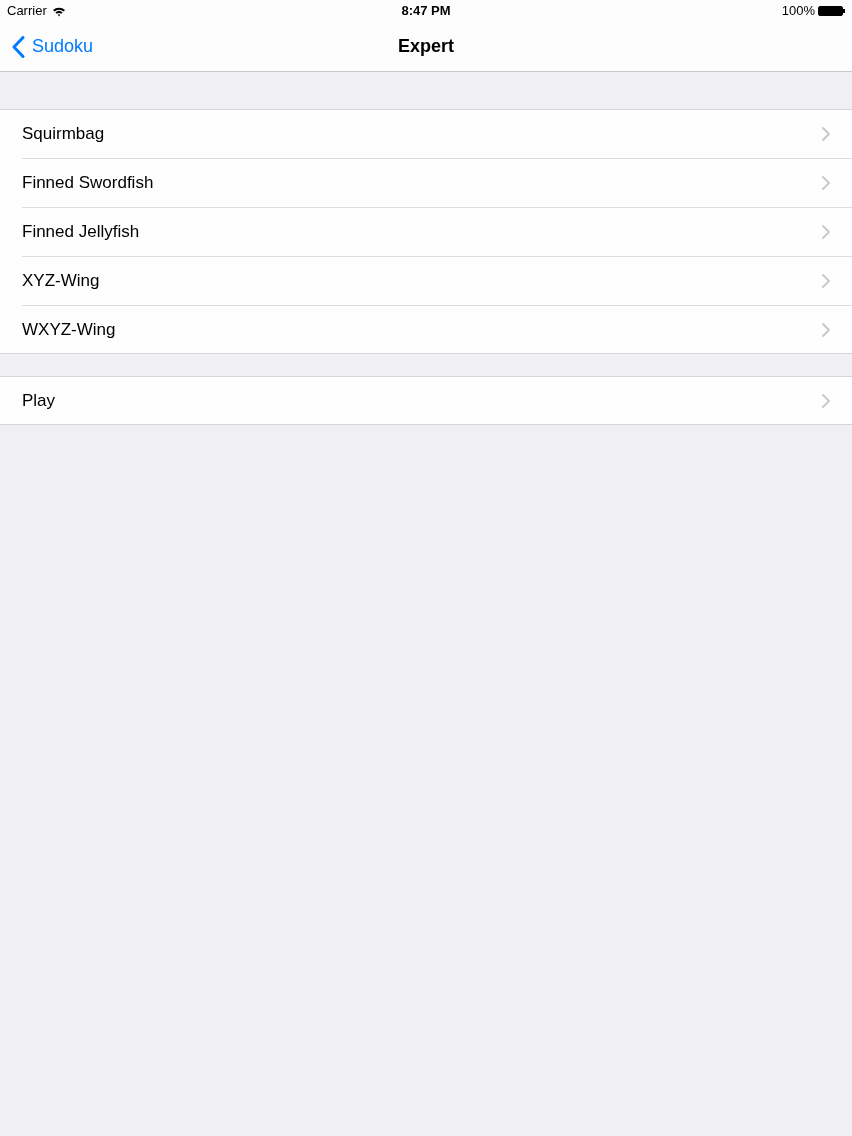 This screenshot has width=852, height=1136. What do you see at coordinates (18, 46) in the screenshot?
I see `back-chevron-icon` at bounding box center [18, 46].